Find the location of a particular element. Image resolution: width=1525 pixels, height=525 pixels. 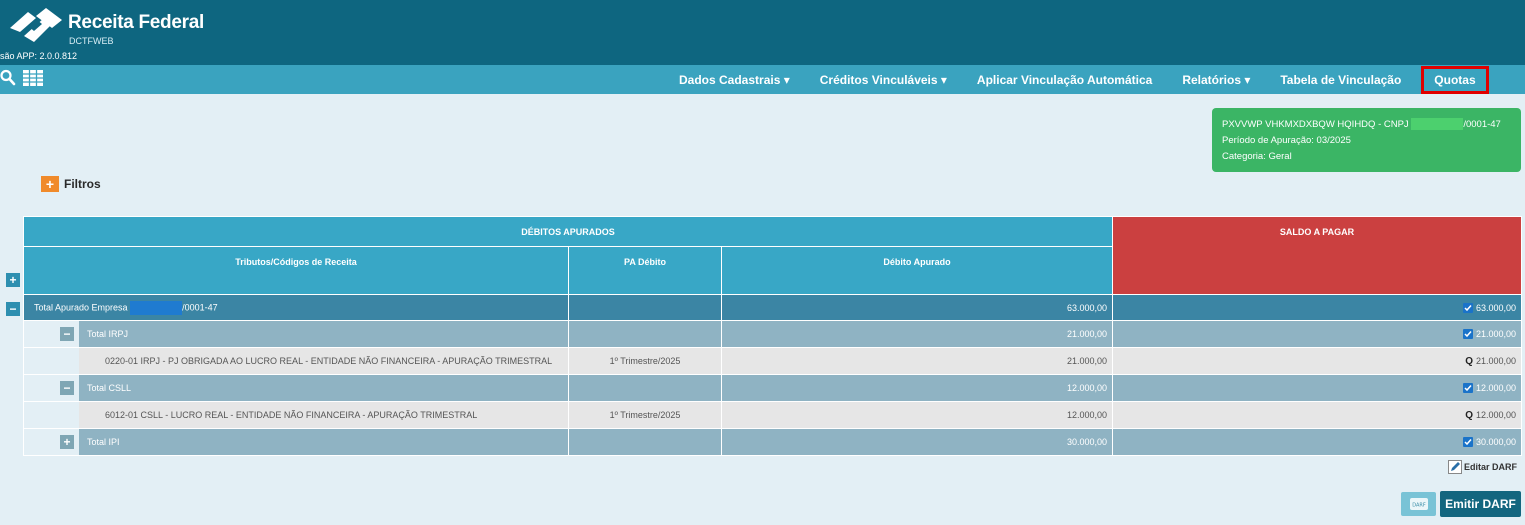

item-debito: 12.000,00 is located at coordinates (917, 415).